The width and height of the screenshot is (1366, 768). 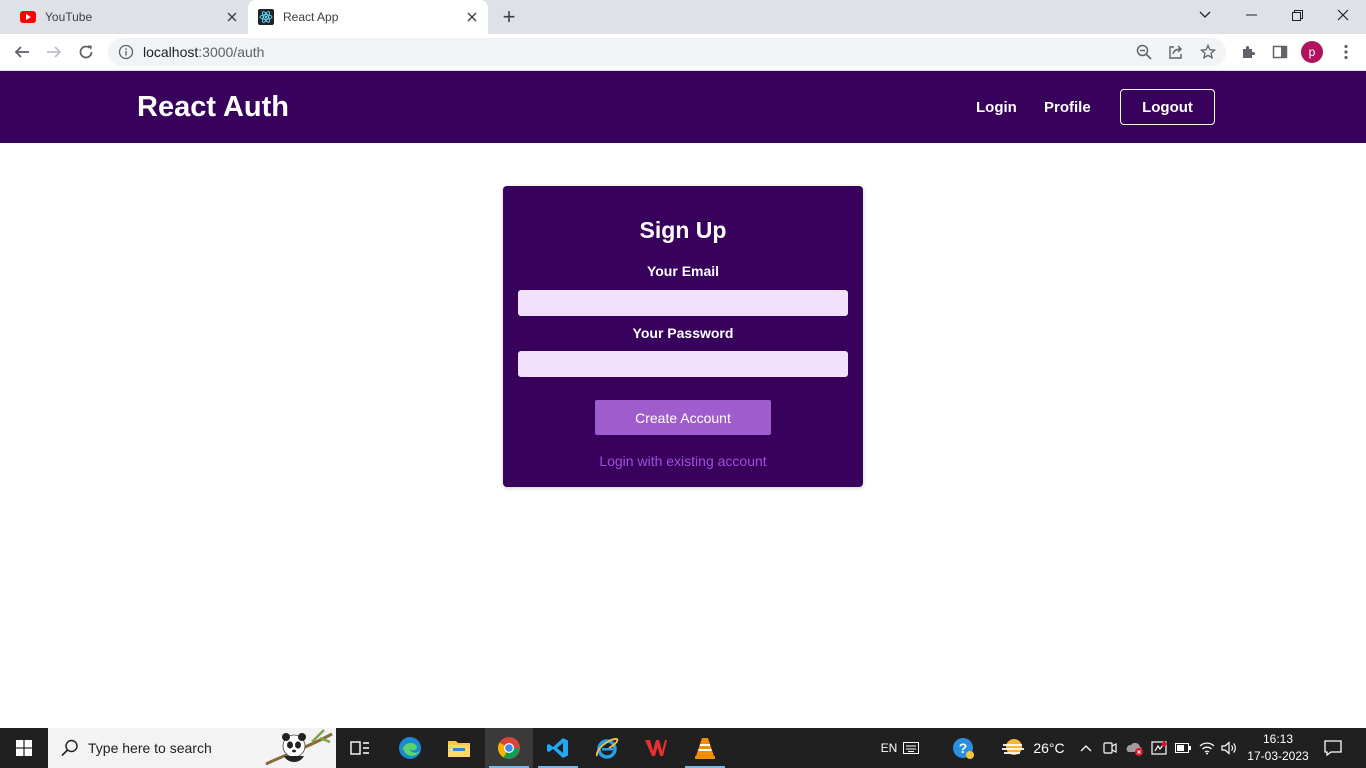 What do you see at coordinates (213, 107) in the screenshot?
I see `app-logo: React Auth` at bounding box center [213, 107].